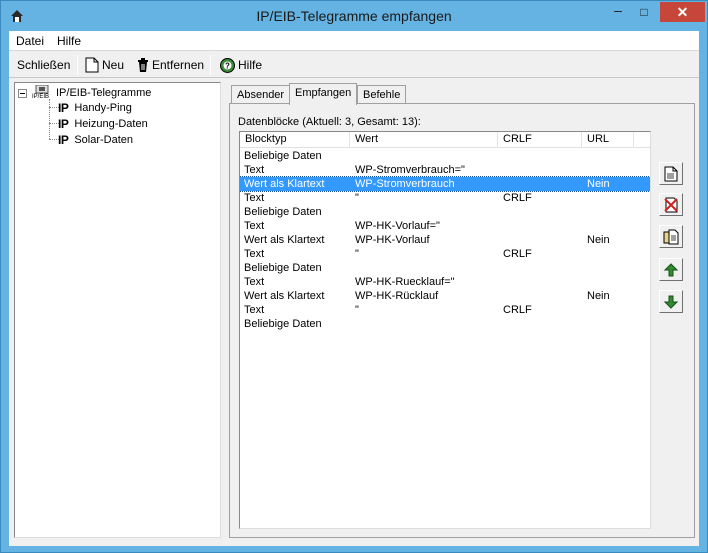 The height and width of the screenshot is (553, 708). What do you see at coordinates (69, 41) in the screenshot?
I see `menu-hilfe: Hilfe` at bounding box center [69, 41].